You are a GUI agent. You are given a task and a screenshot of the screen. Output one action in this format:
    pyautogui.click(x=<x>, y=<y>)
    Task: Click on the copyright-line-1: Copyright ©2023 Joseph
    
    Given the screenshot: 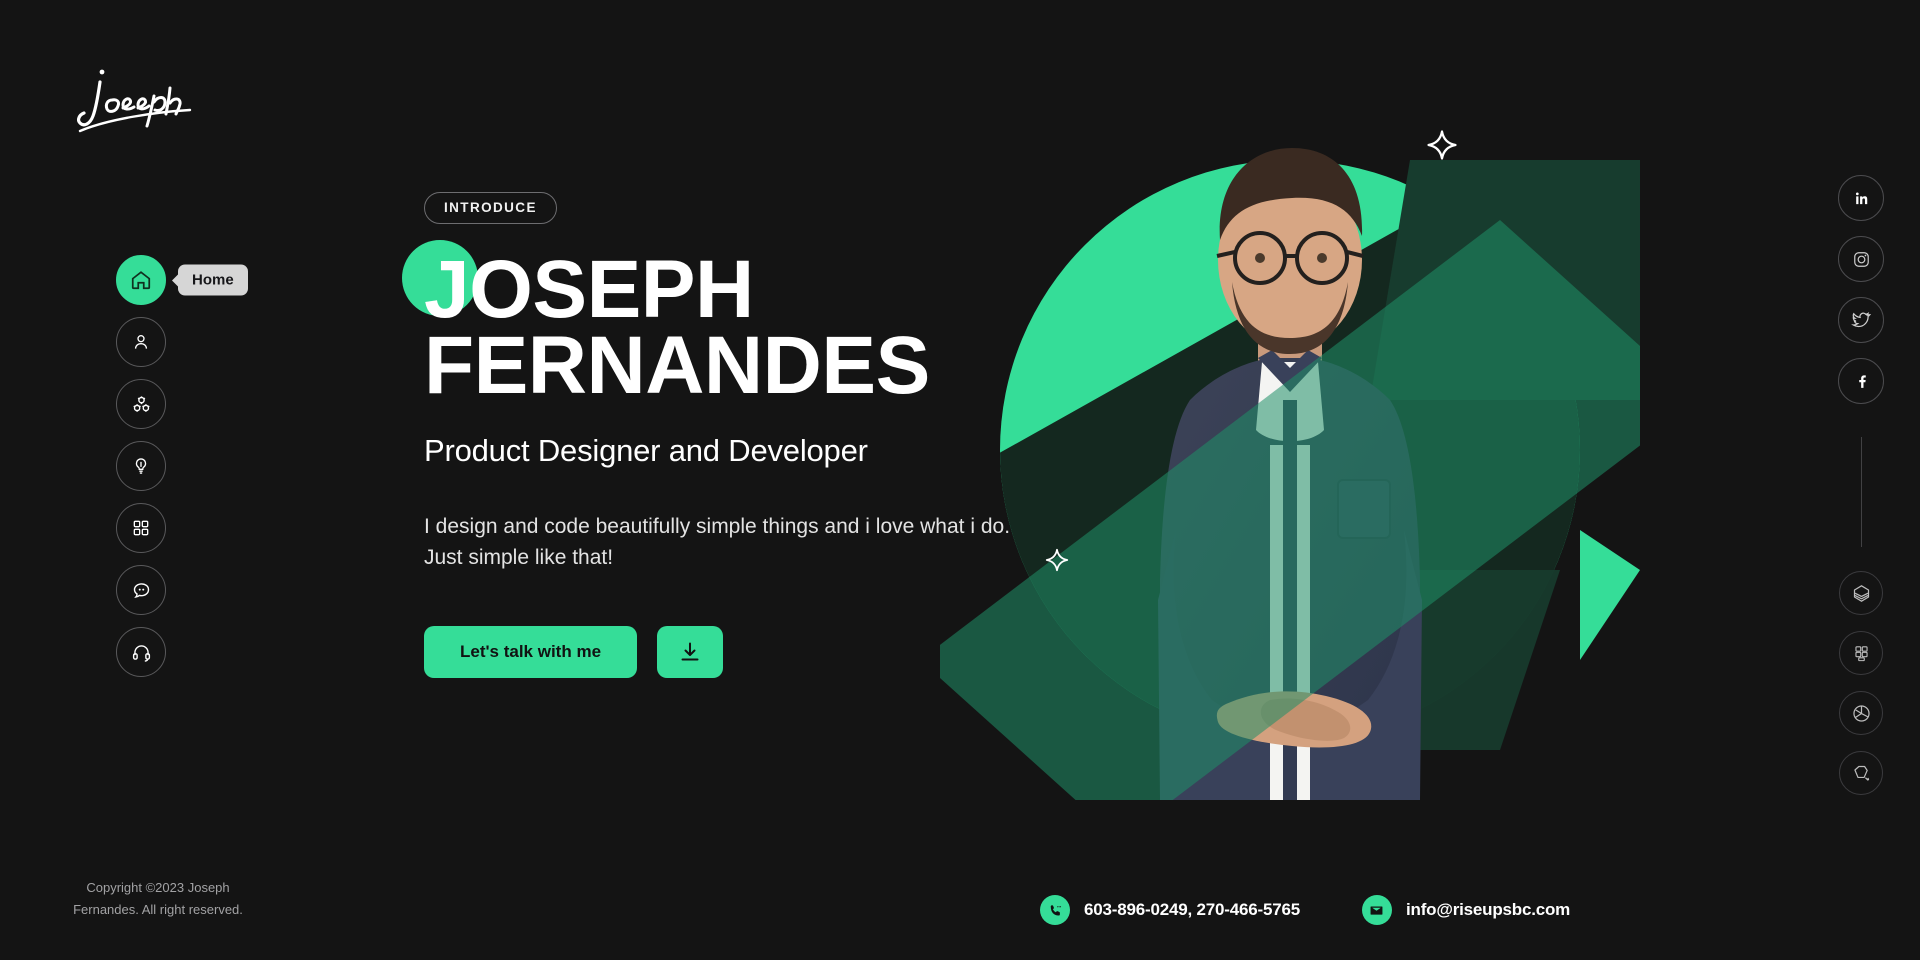 What is the action you would take?
    pyautogui.click(x=158, y=887)
    